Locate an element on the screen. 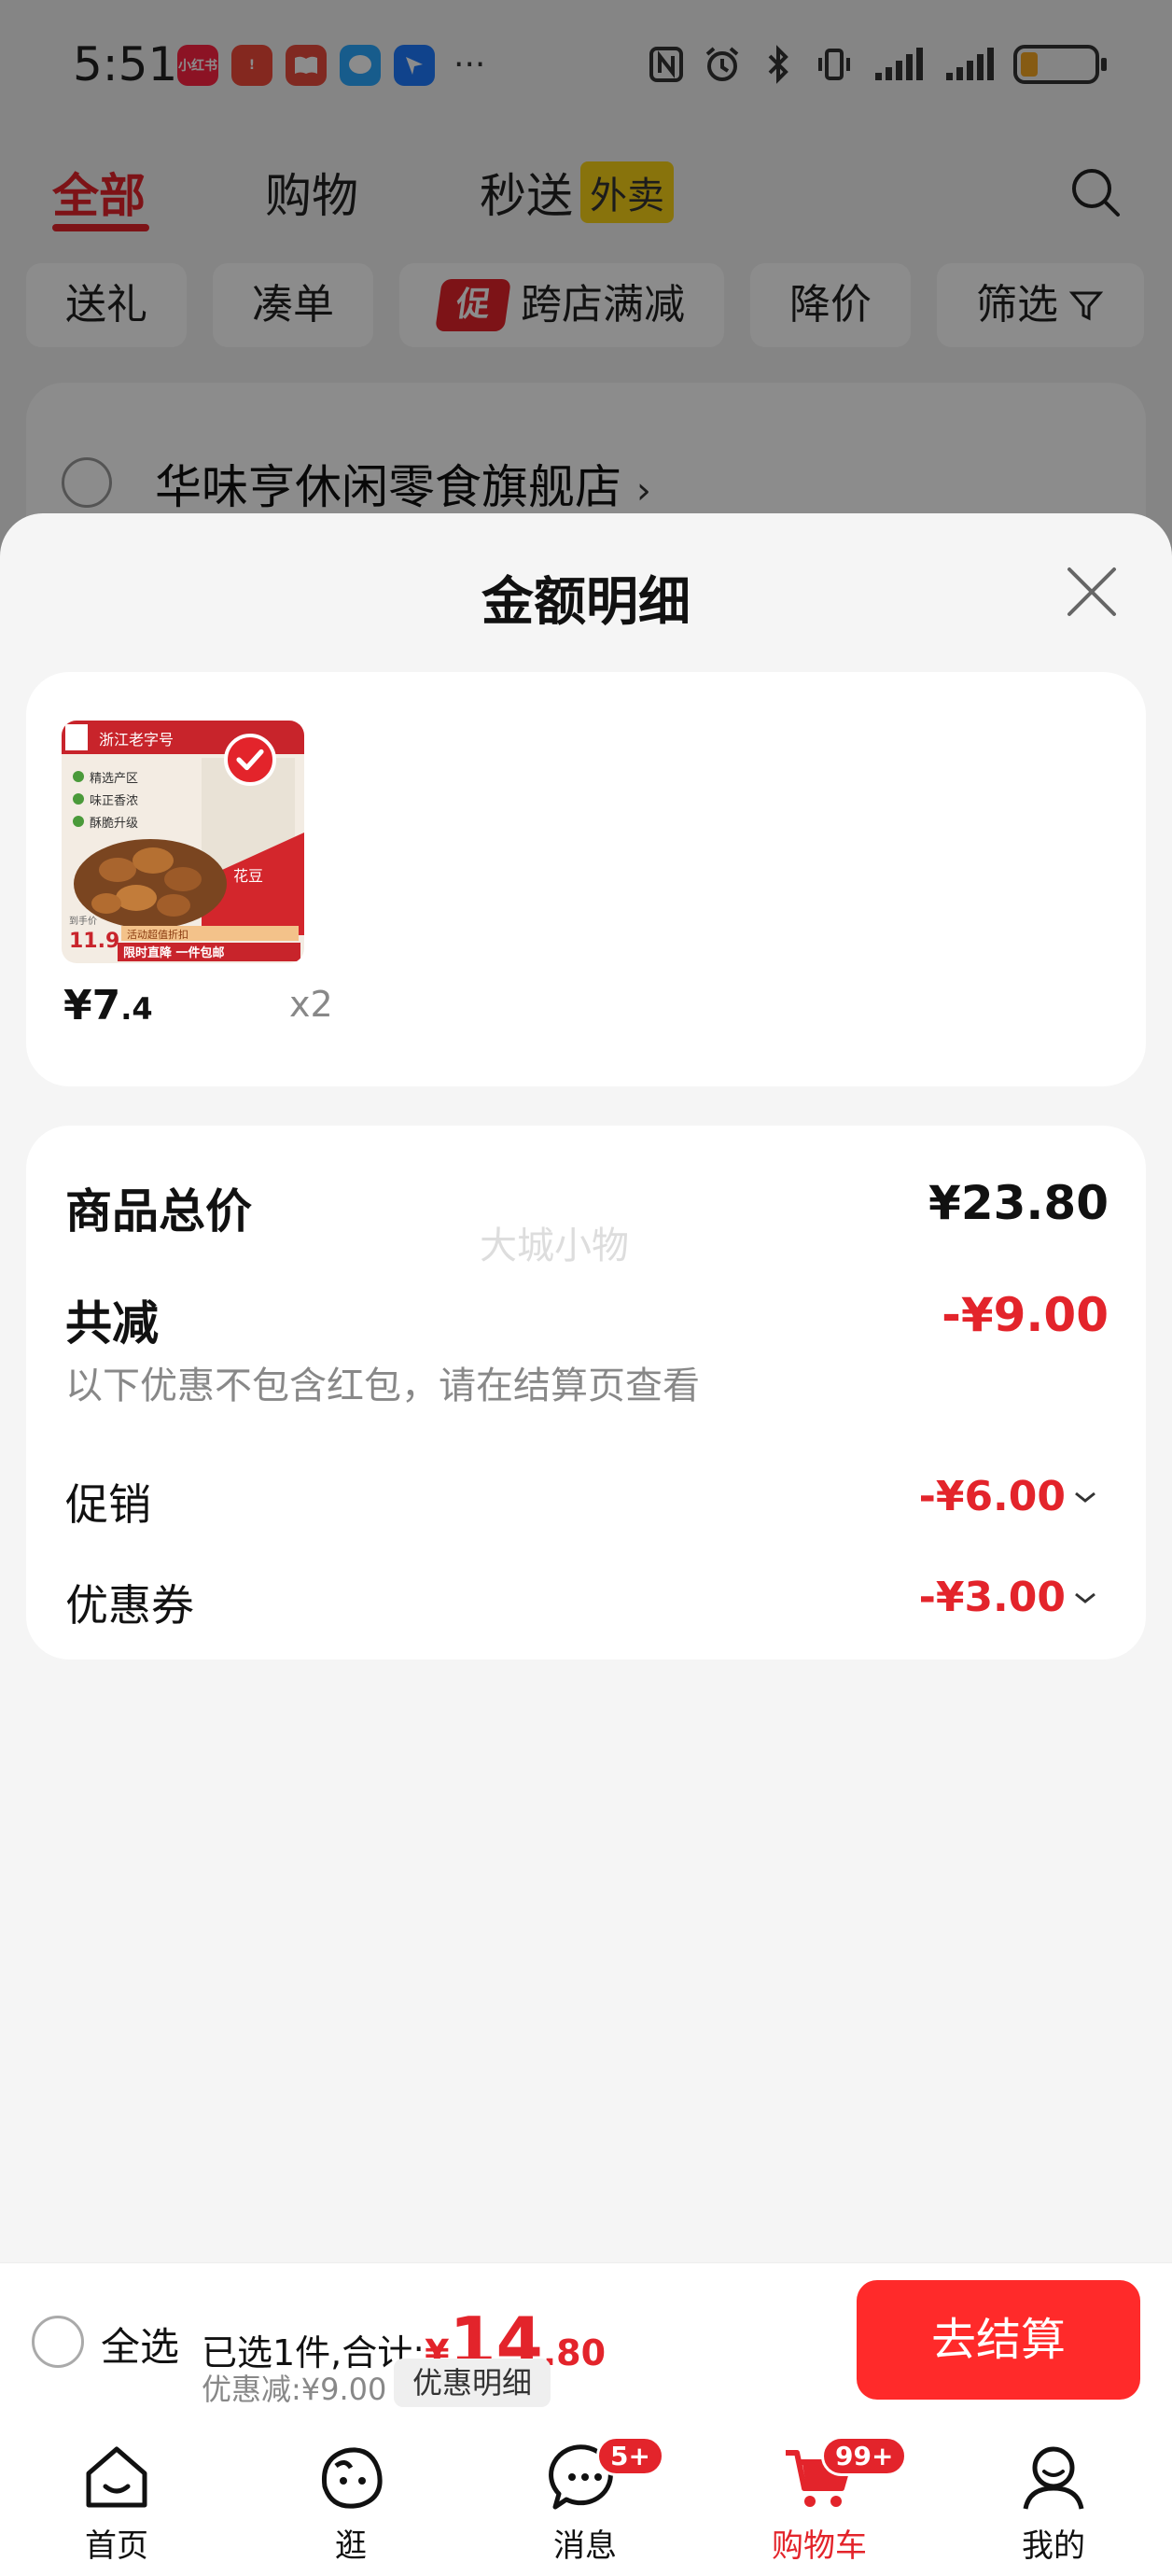 The image size is (1172, 2576). selected-check-icon is located at coordinates (250, 760).